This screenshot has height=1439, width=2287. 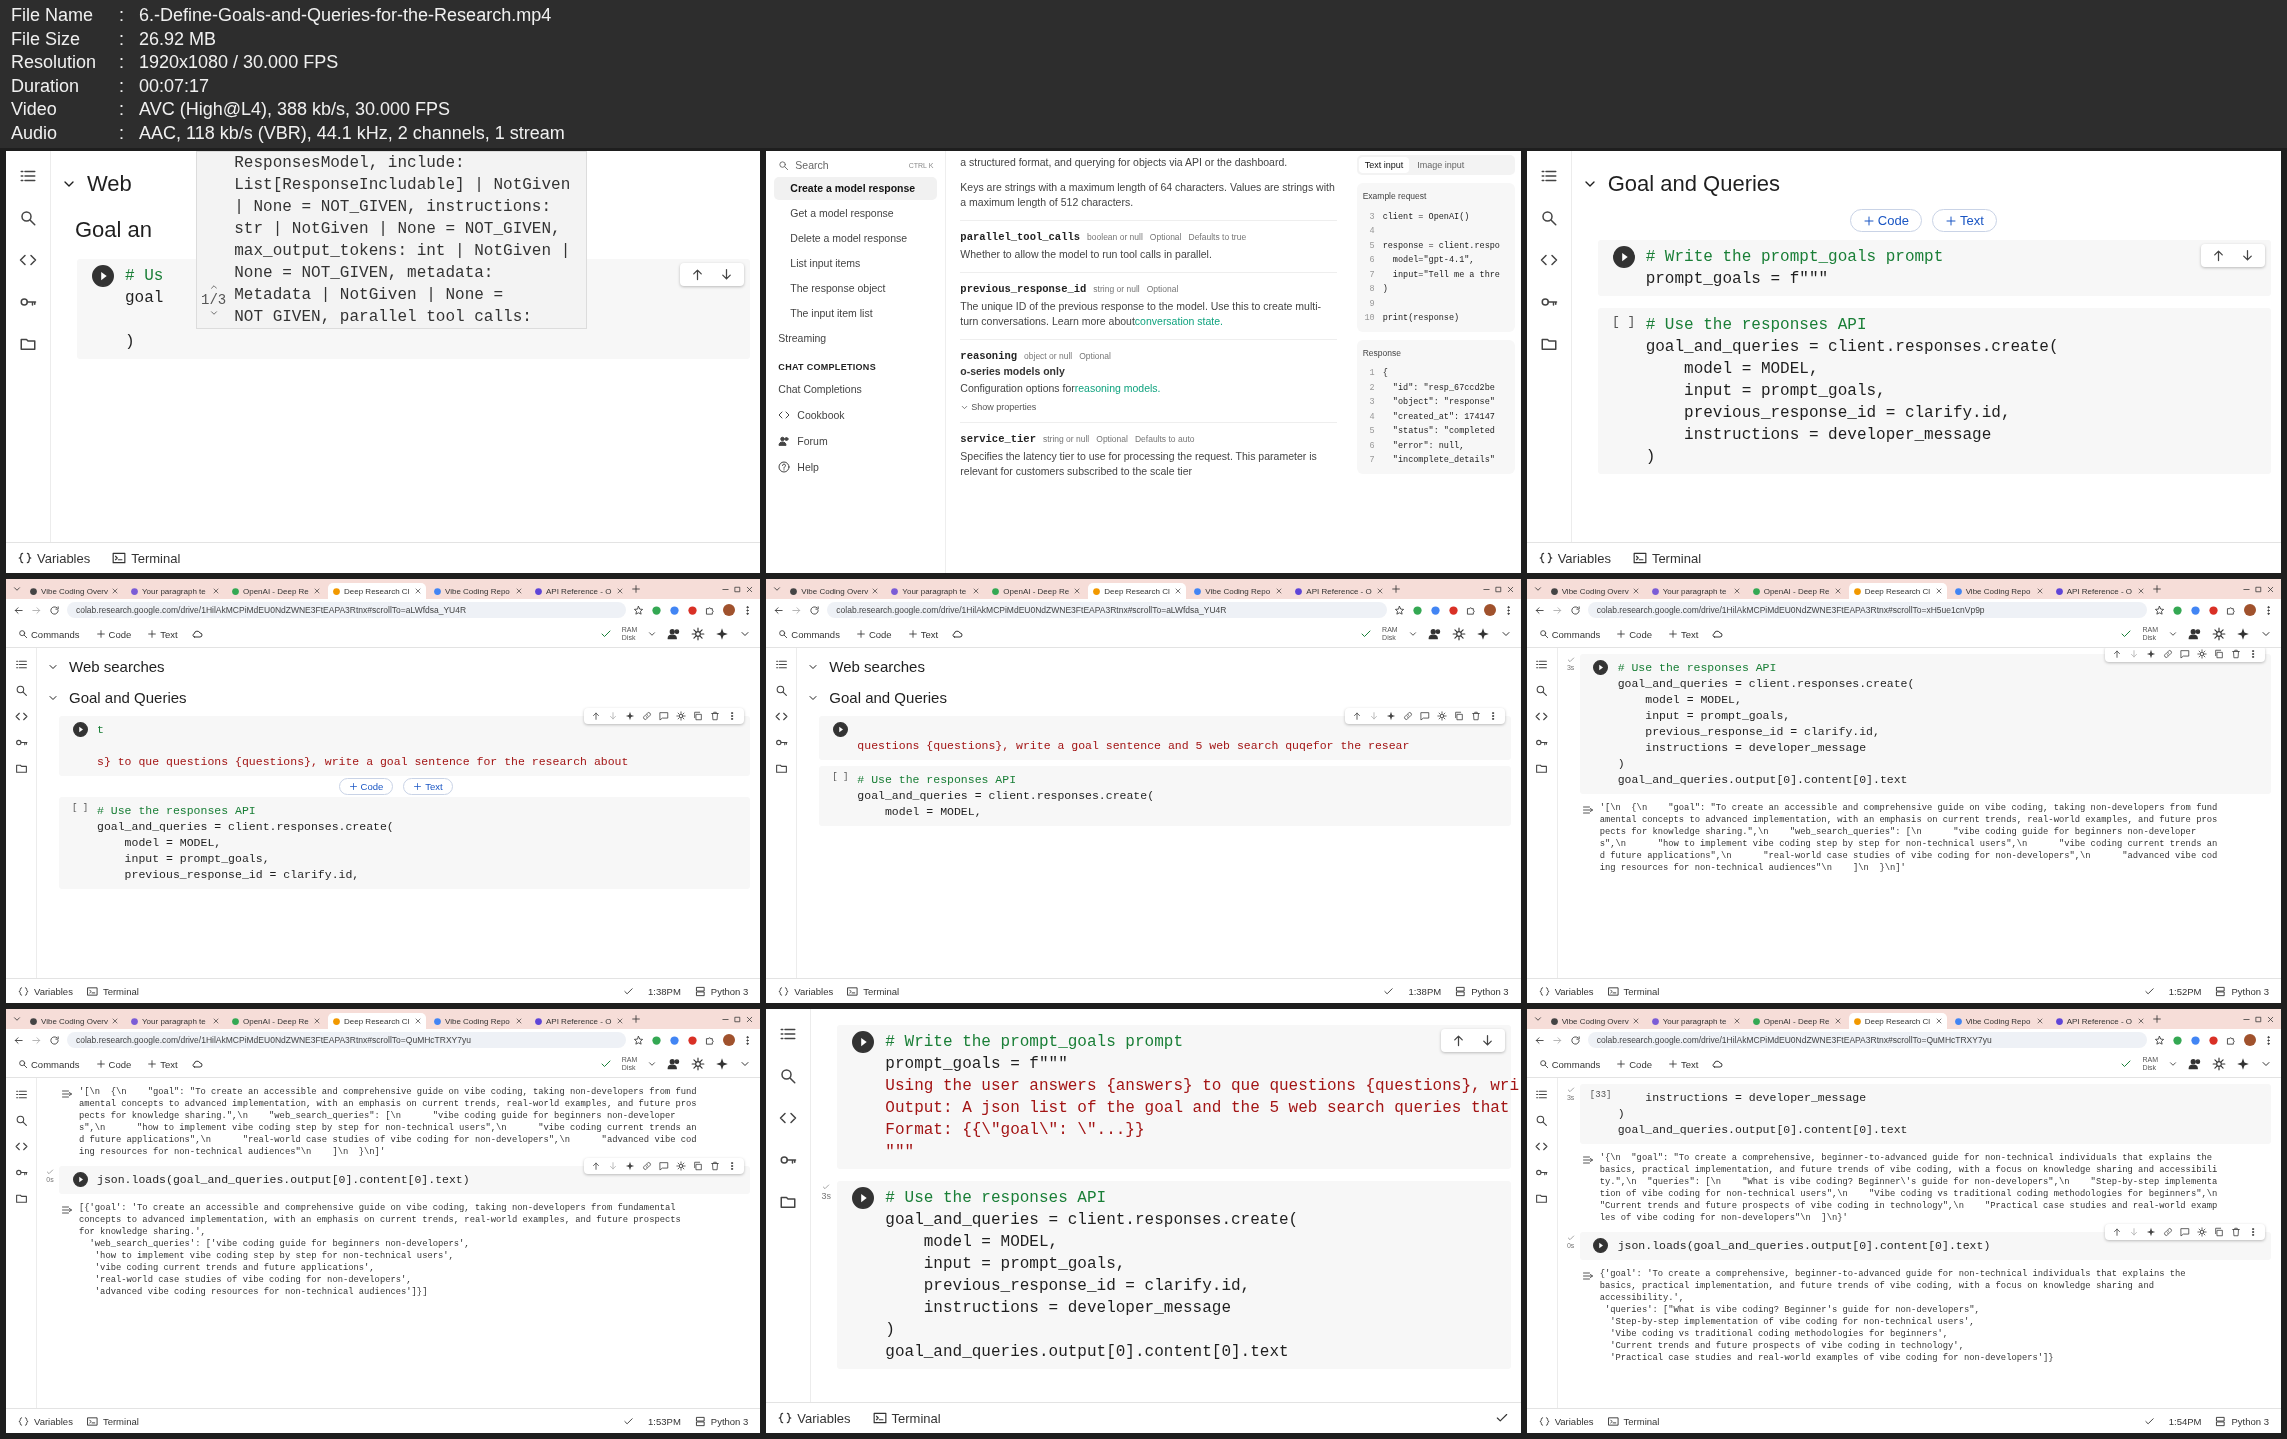 I want to click on info-value: AAC, 118 kb/s (VBR), 44.1 kHz, 2 channels, 1 stream, so click(x=352, y=133).